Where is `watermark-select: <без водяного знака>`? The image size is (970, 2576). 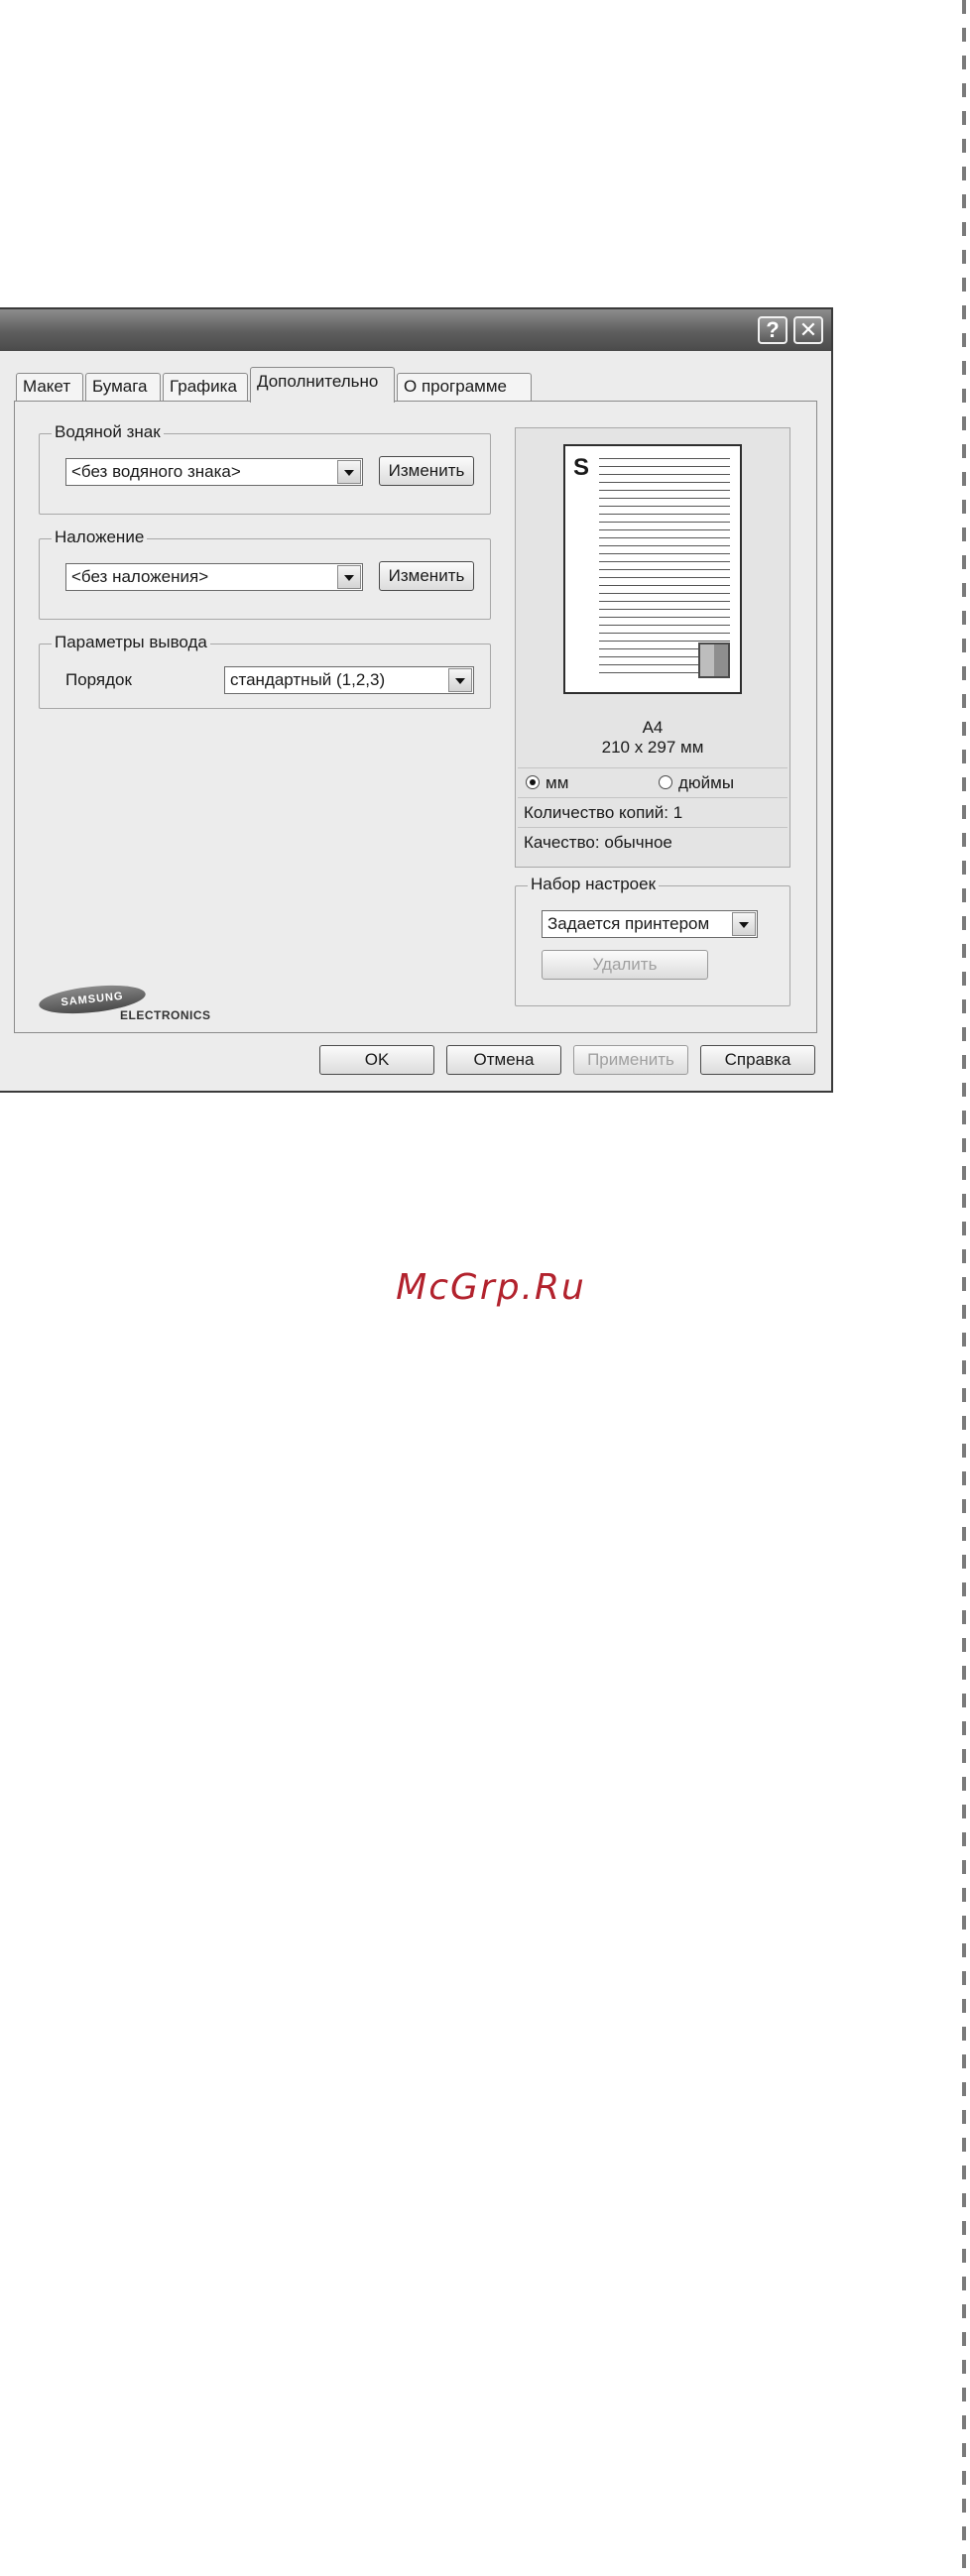 watermark-select: <без водяного знака> is located at coordinates (214, 472).